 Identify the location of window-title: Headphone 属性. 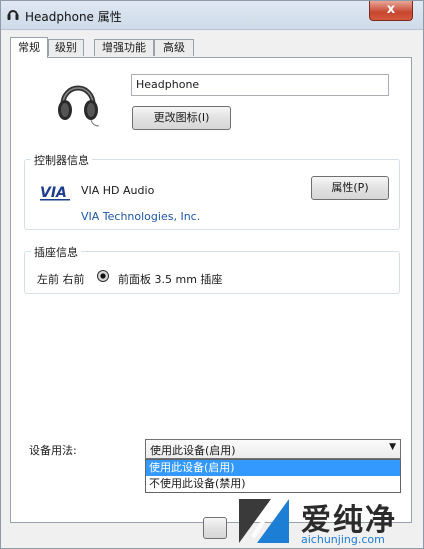
(73, 17).